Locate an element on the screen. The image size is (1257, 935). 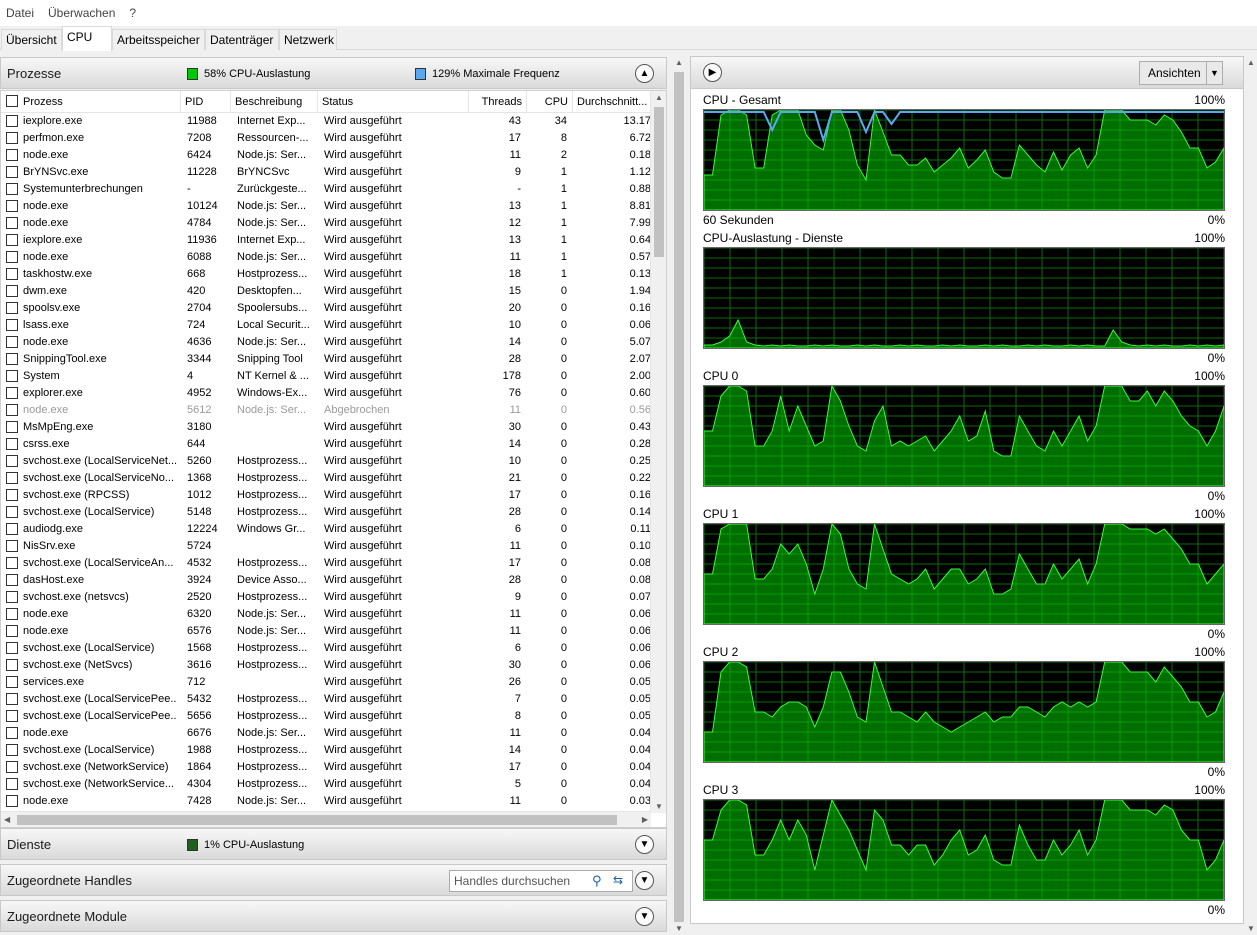
table-row: NisSrv.exe 5724 Wird ausgeführt 11 0 0.10 is located at coordinates (326, 546).